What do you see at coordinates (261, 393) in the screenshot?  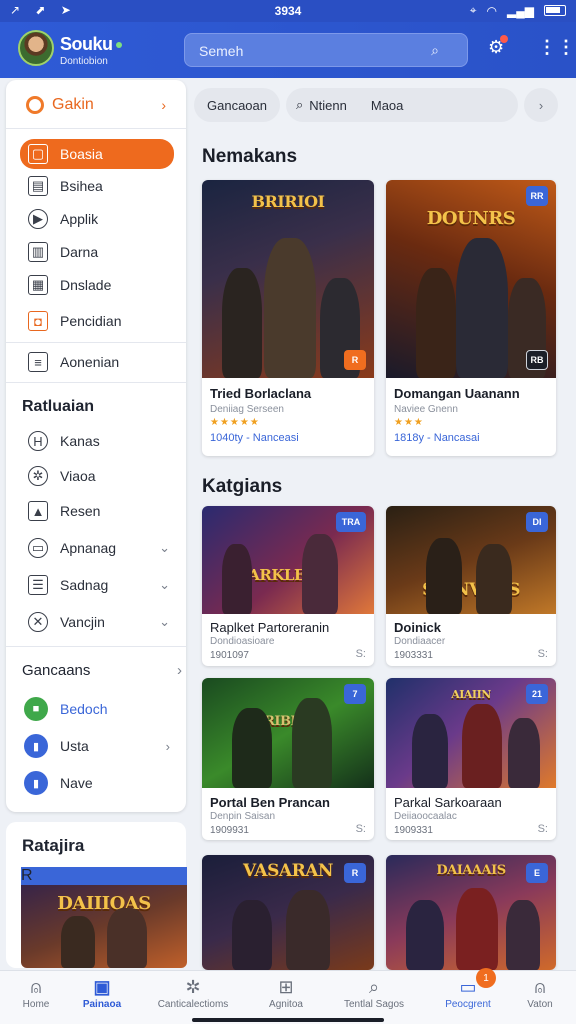 I see `game-title: Tried Borlaclana` at bounding box center [261, 393].